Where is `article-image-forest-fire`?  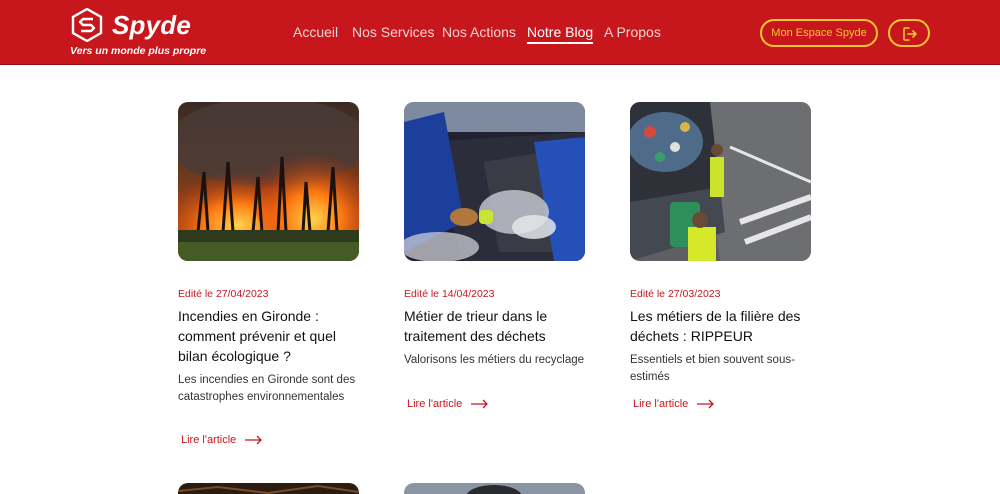 article-image-forest-fire is located at coordinates (268, 181).